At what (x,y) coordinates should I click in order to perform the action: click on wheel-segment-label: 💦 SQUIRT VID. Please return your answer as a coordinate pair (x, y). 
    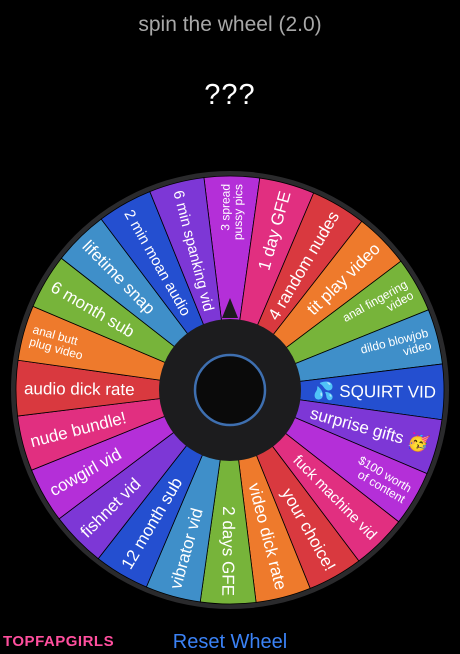
    Looking at the image, I should click on (374, 391).